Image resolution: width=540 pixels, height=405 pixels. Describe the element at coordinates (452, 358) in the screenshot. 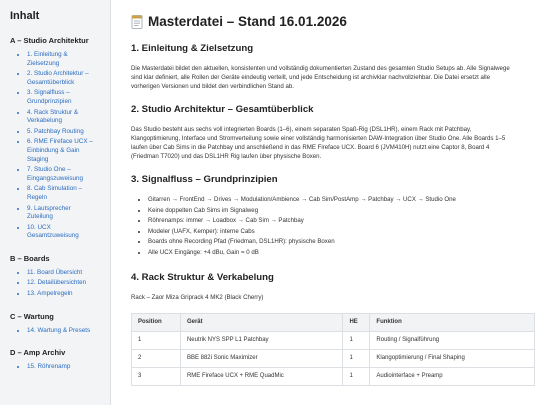

I see `table-cell: Klangoptimierung / Final Shaping` at that location.